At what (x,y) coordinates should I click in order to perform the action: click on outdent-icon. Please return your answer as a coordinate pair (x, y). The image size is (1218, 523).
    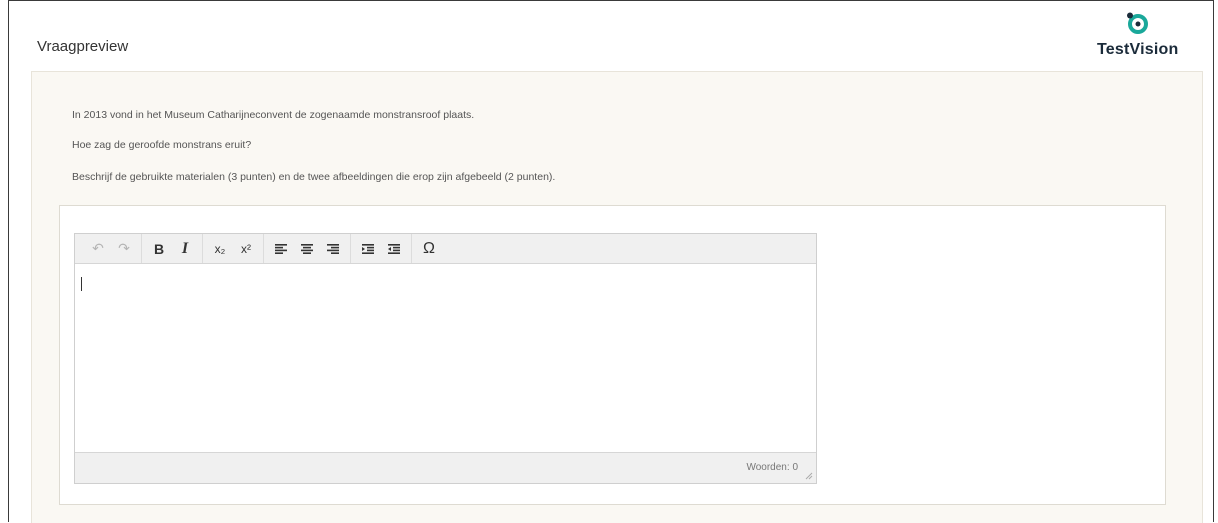
    Looking at the image, I should click on (394, 248).